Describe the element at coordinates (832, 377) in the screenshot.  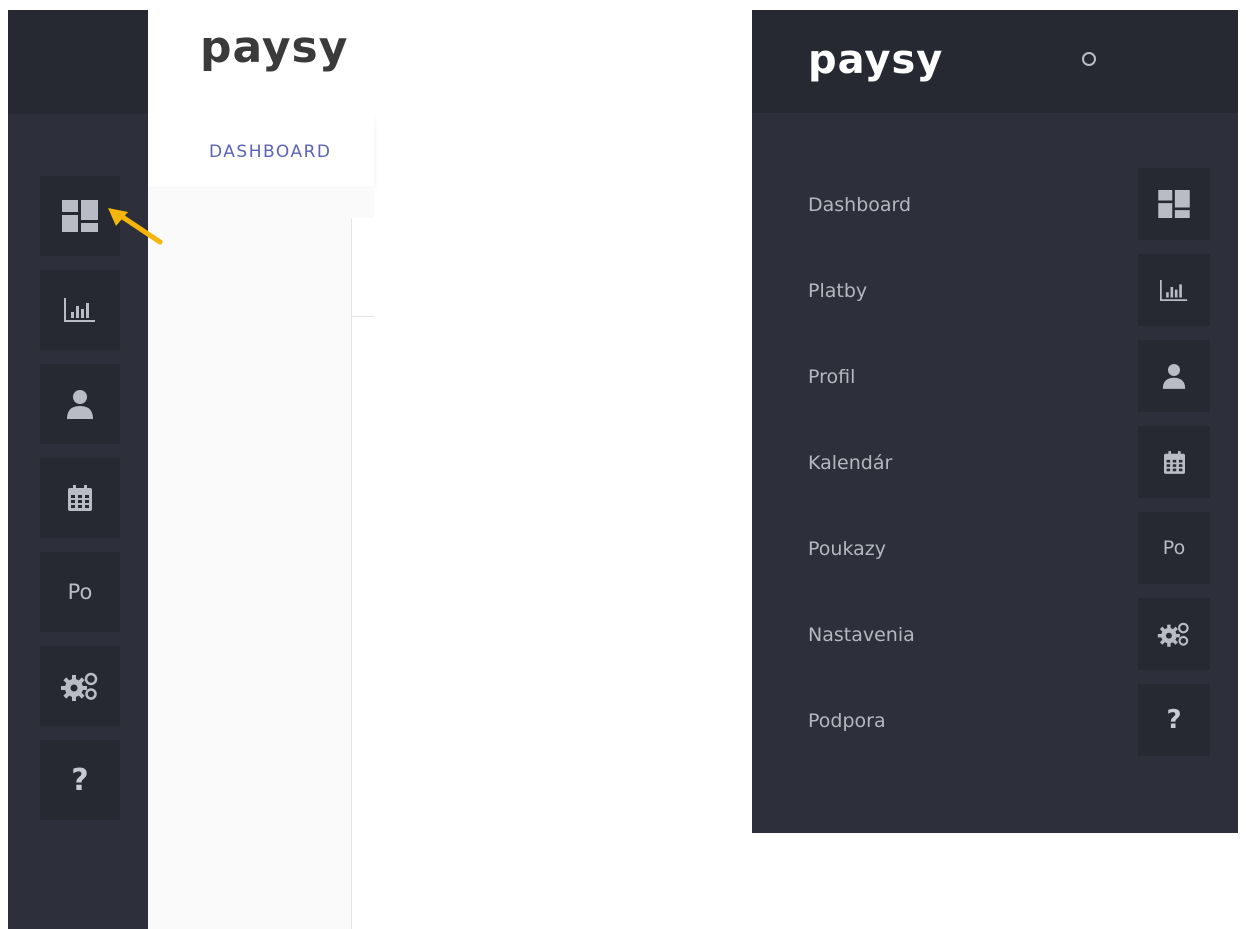
I see `sidebar-item-label: Profil` at that location.